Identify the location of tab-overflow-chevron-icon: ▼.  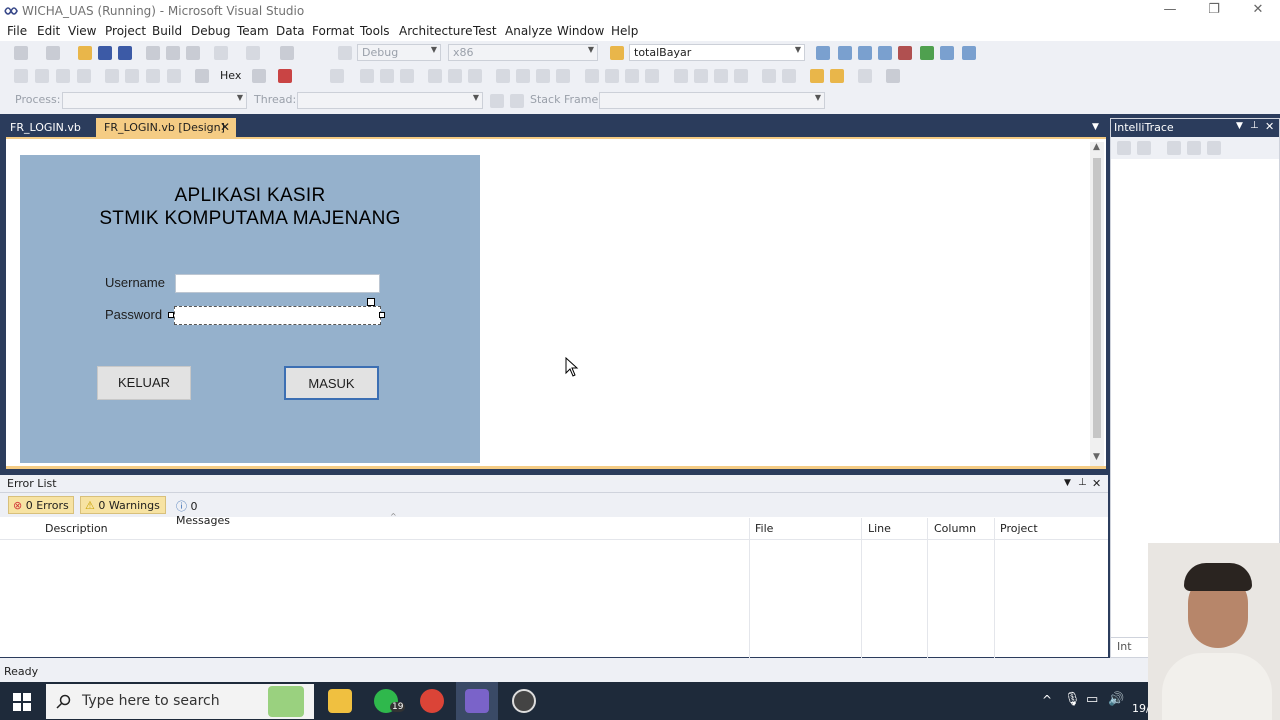
(1095, 127).